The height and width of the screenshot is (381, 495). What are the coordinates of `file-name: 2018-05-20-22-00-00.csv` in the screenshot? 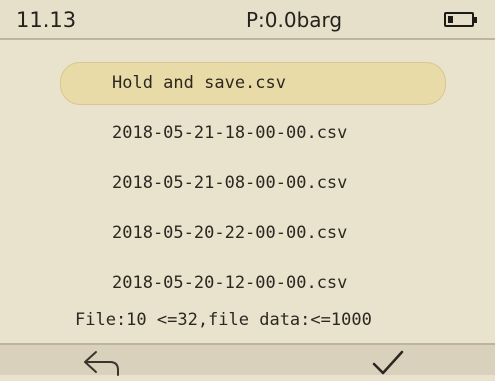 It's located at (230, 233).